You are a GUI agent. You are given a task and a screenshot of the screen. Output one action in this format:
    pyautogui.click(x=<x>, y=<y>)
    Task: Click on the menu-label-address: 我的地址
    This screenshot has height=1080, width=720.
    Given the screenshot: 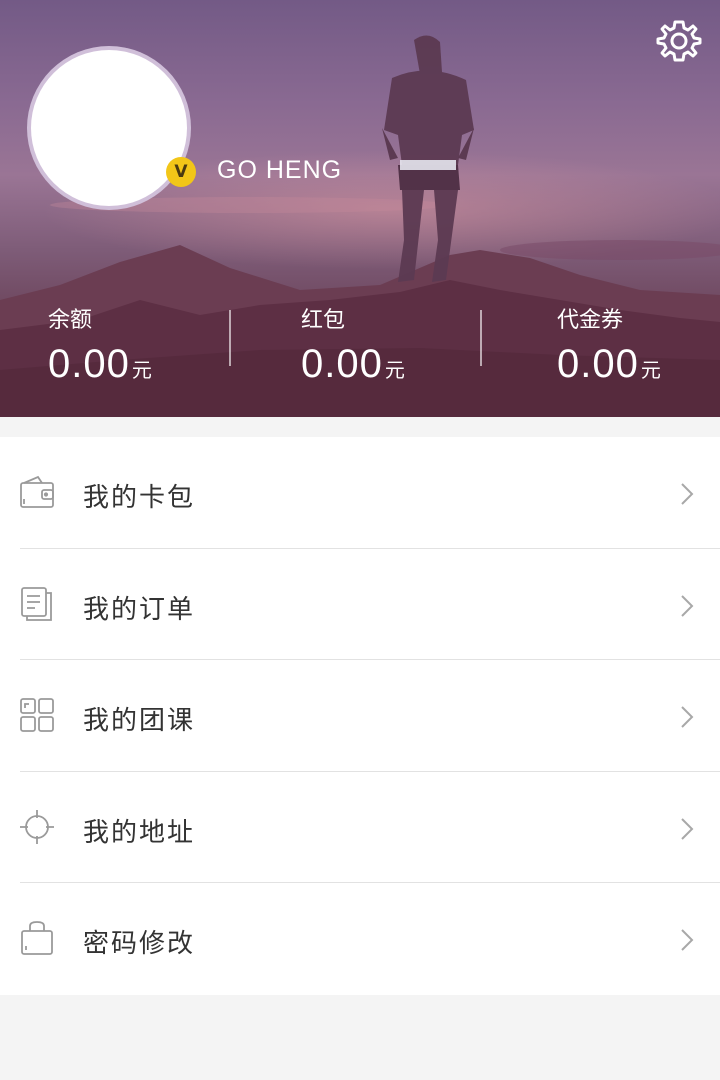 What is the action you would take?
    pyautogui.click(x=139, y=832)
    